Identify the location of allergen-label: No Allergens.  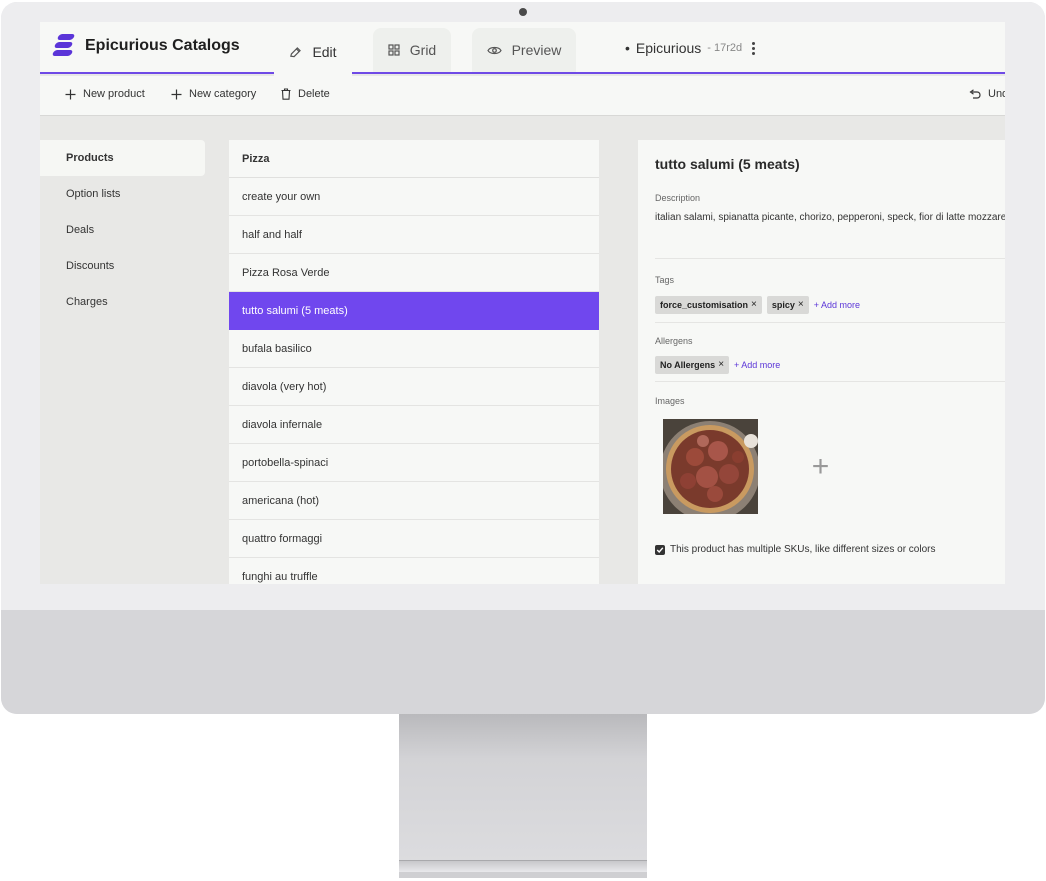
(688, 365).